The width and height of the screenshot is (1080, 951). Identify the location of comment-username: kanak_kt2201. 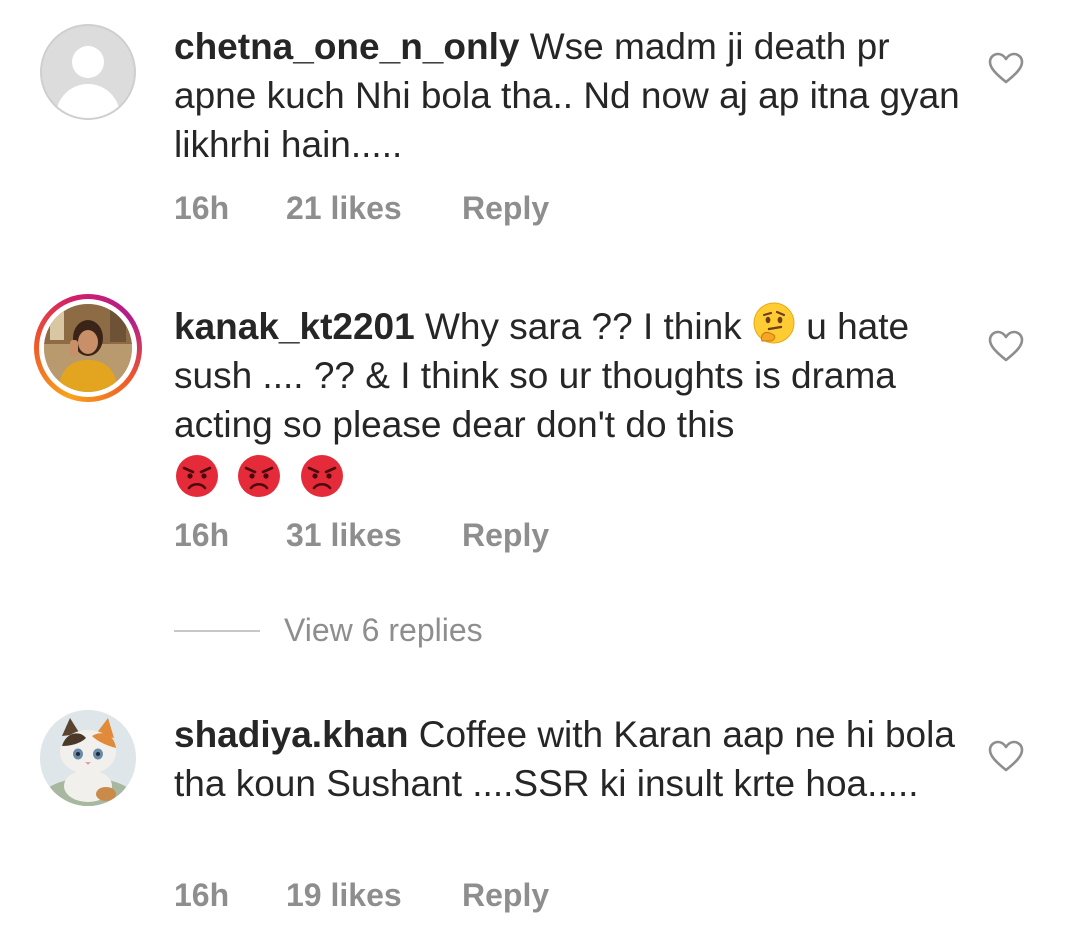
(294, 326).